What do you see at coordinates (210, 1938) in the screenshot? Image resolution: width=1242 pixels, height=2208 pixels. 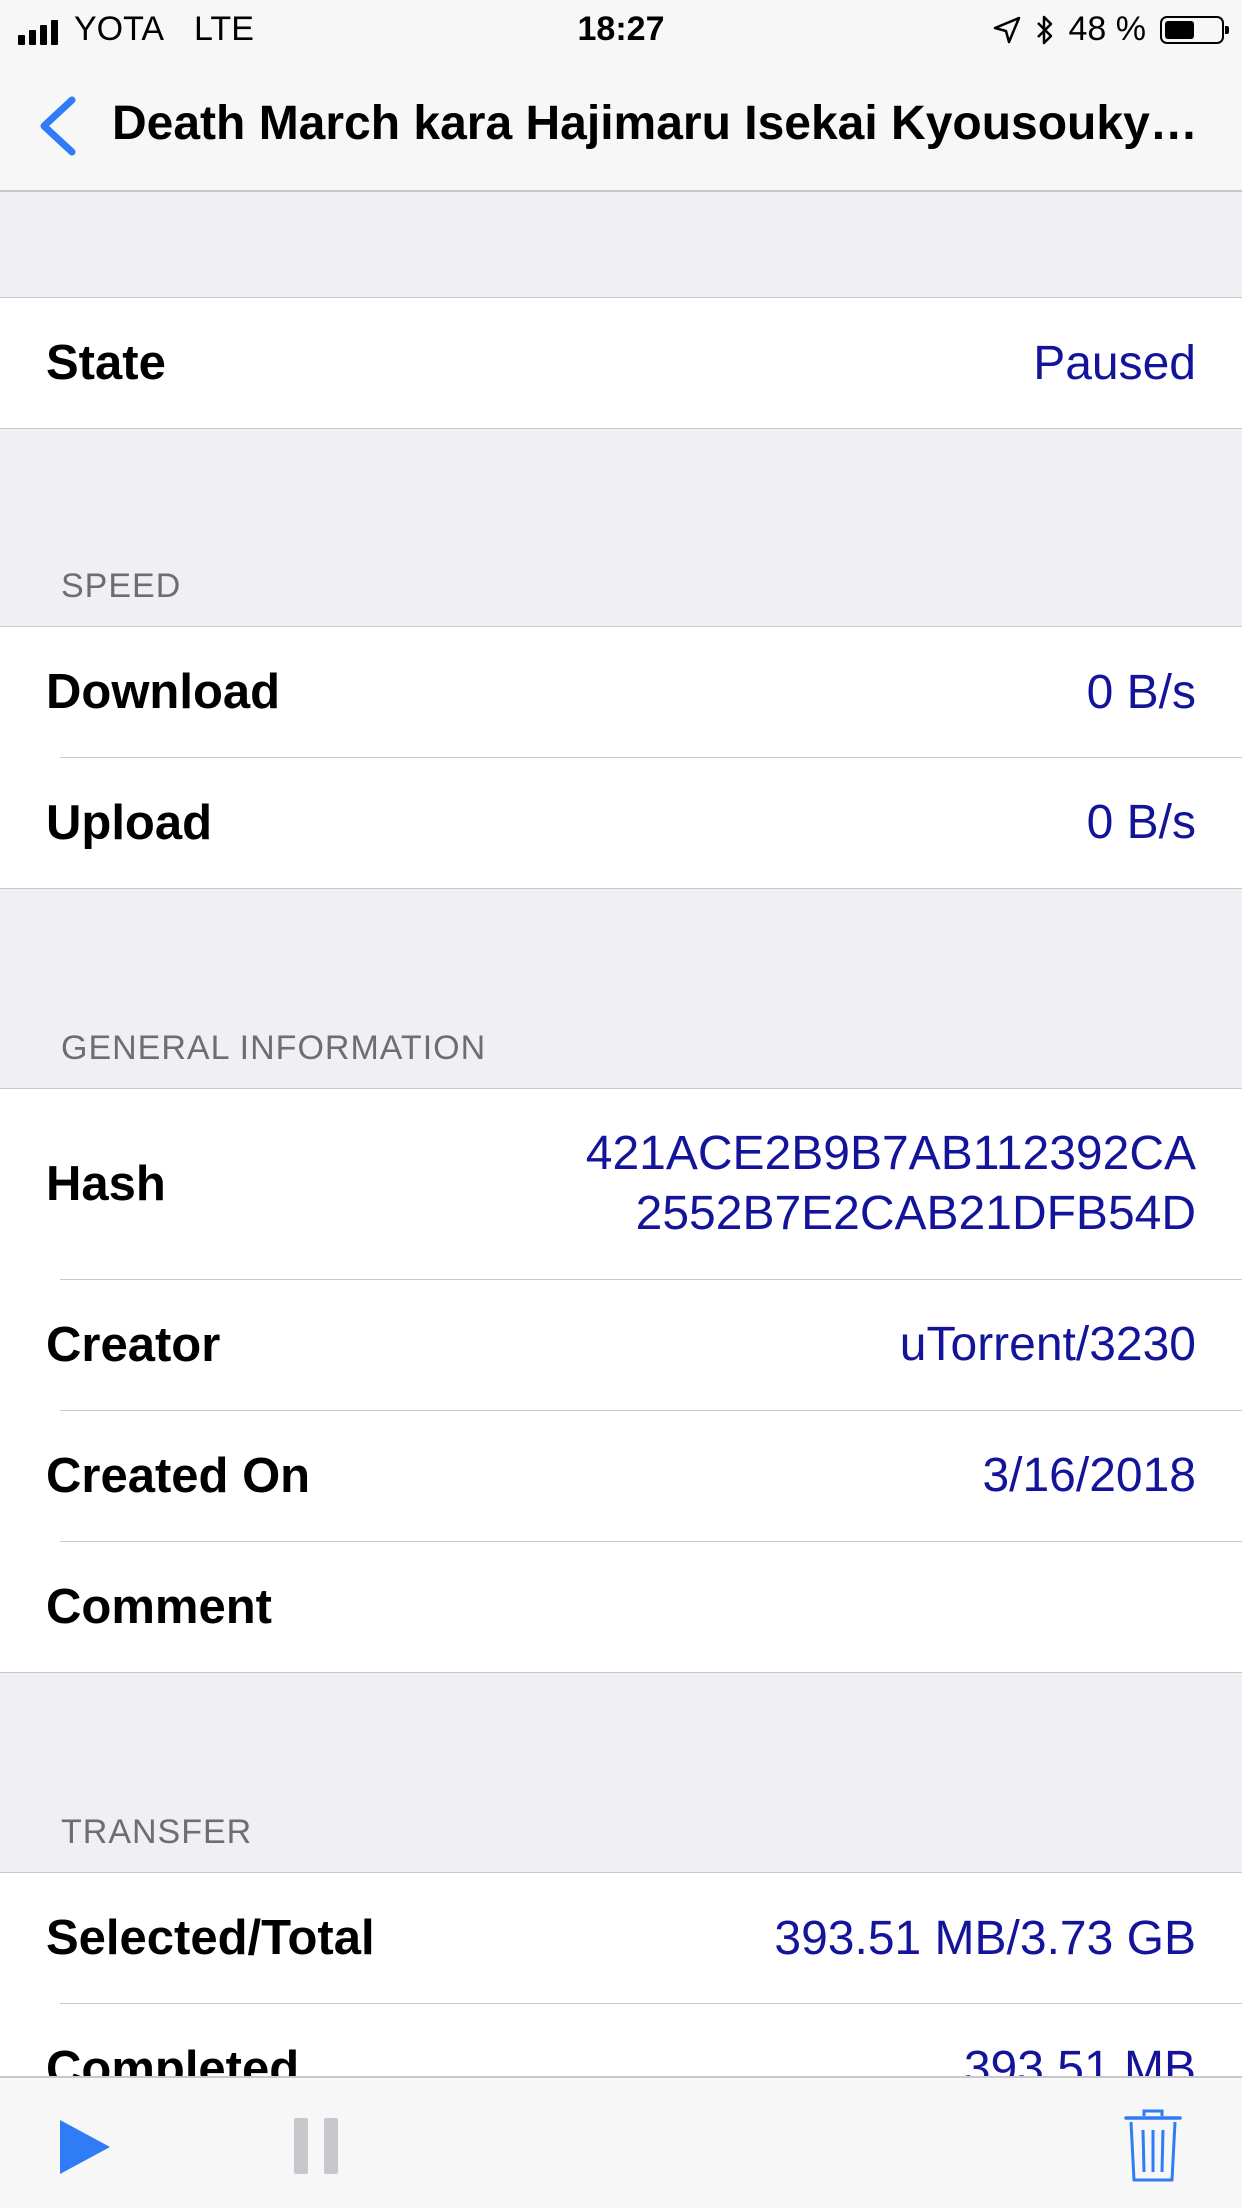 I see `selected-total-label: Selected/Total` at bounding box center [210, 1938].